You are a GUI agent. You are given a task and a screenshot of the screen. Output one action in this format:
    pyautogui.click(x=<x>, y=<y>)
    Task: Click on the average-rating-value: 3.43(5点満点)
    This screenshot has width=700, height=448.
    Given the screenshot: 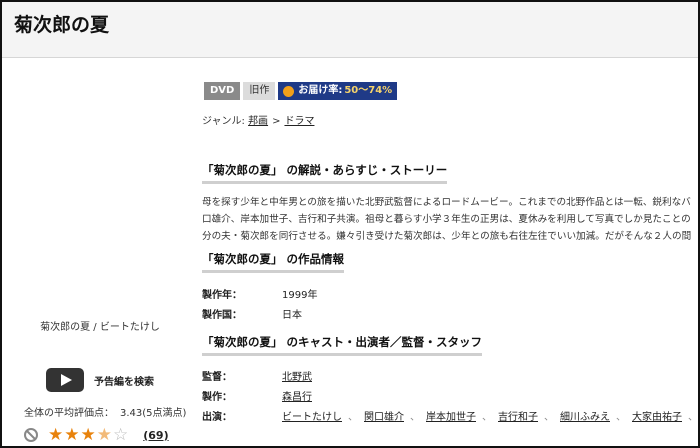 What is the action you would take?
    pyautogui.click(x=153, y=413)
    